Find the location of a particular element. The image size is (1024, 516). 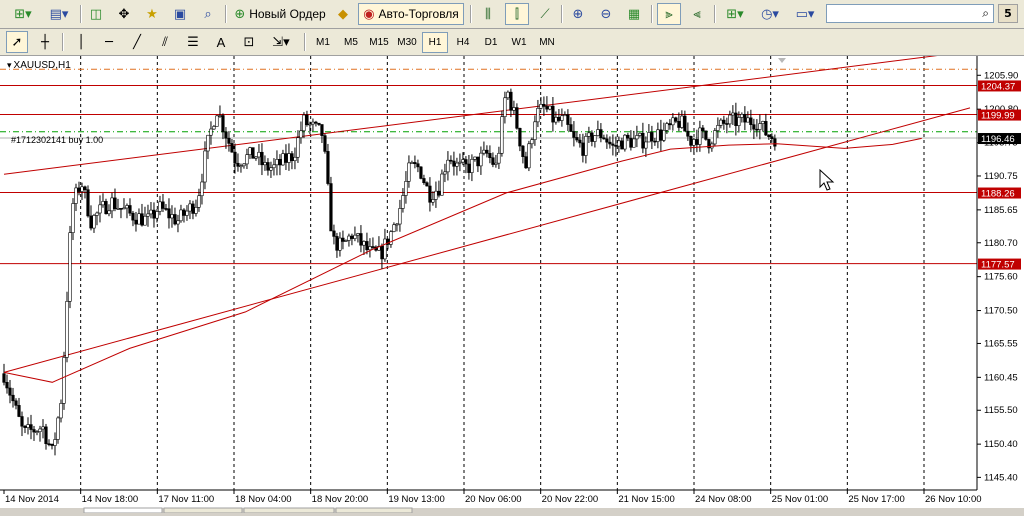

x-tick-label: 20 Nov 22:00 is located at coordinates (570, 499).